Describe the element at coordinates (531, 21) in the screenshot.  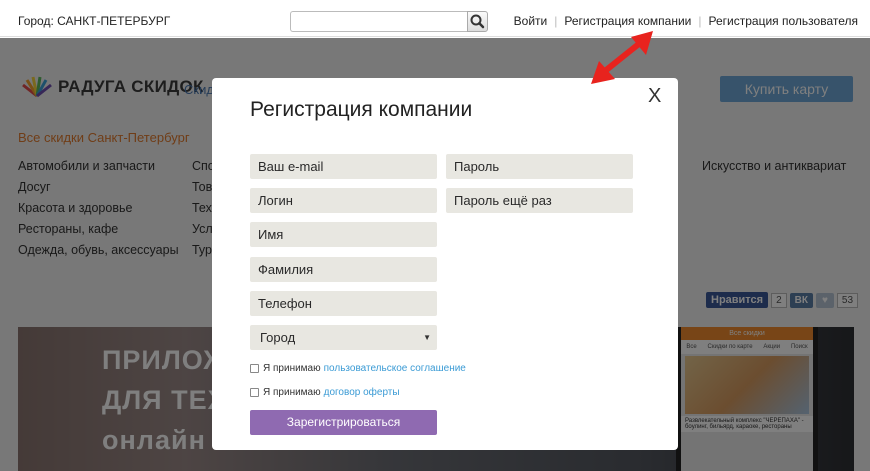
I see `login-link: Войти` at that location.